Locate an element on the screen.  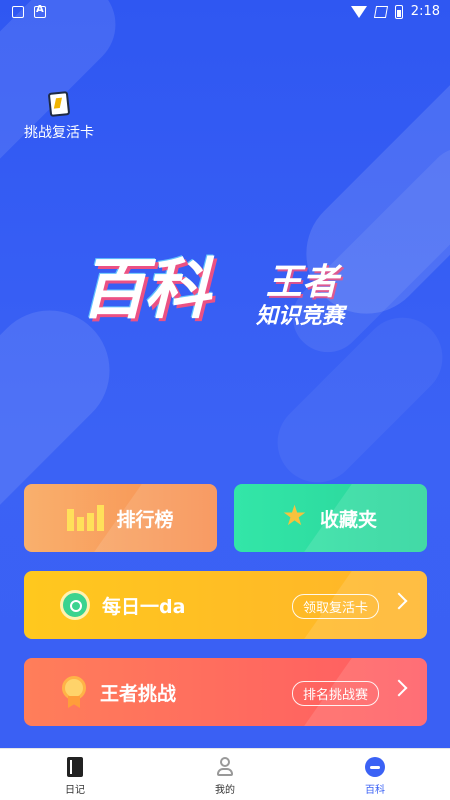
nav-item-mine: 我的 is located at coordinates (225, 774).